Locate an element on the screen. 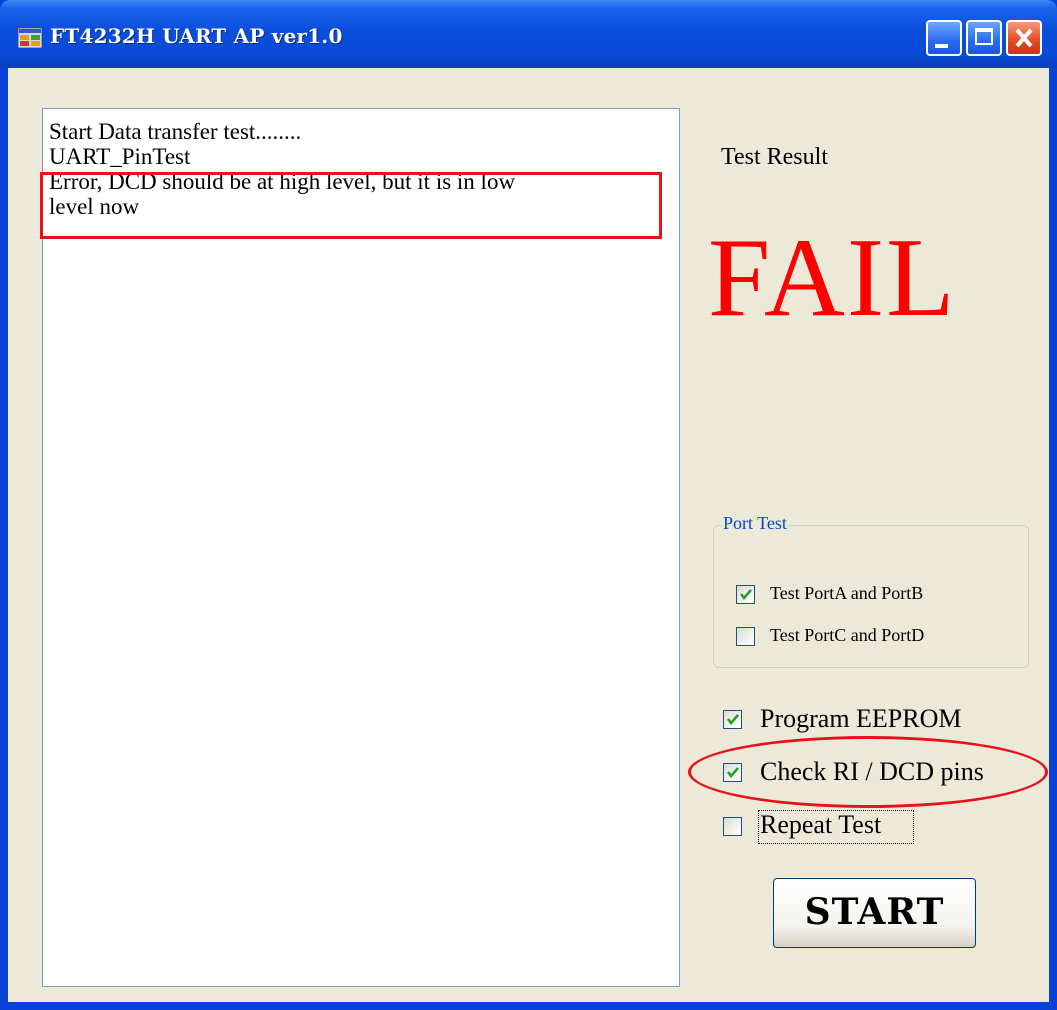 This screenshot has width=1057, height=1010. check-ri-dcd-annotation is located at coordinates (868, 772).